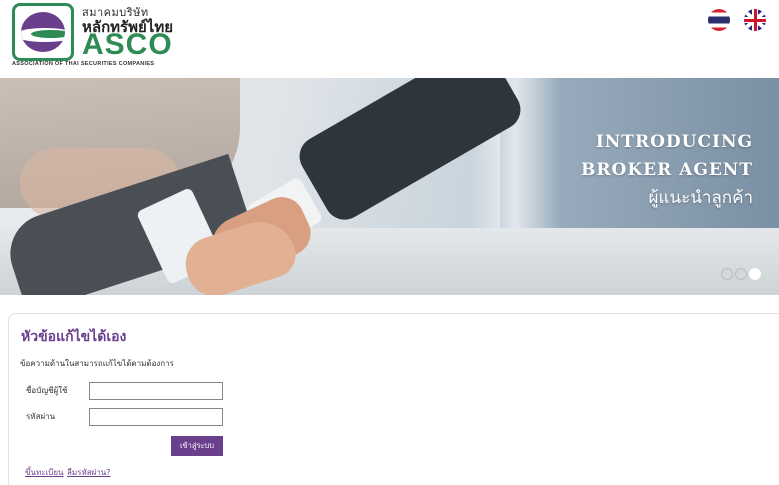  What do you see at coordinates (674, 142) in the screenshot?
I see `banner-title-line1: INTRODUCING` at bounding box center [674, 142].